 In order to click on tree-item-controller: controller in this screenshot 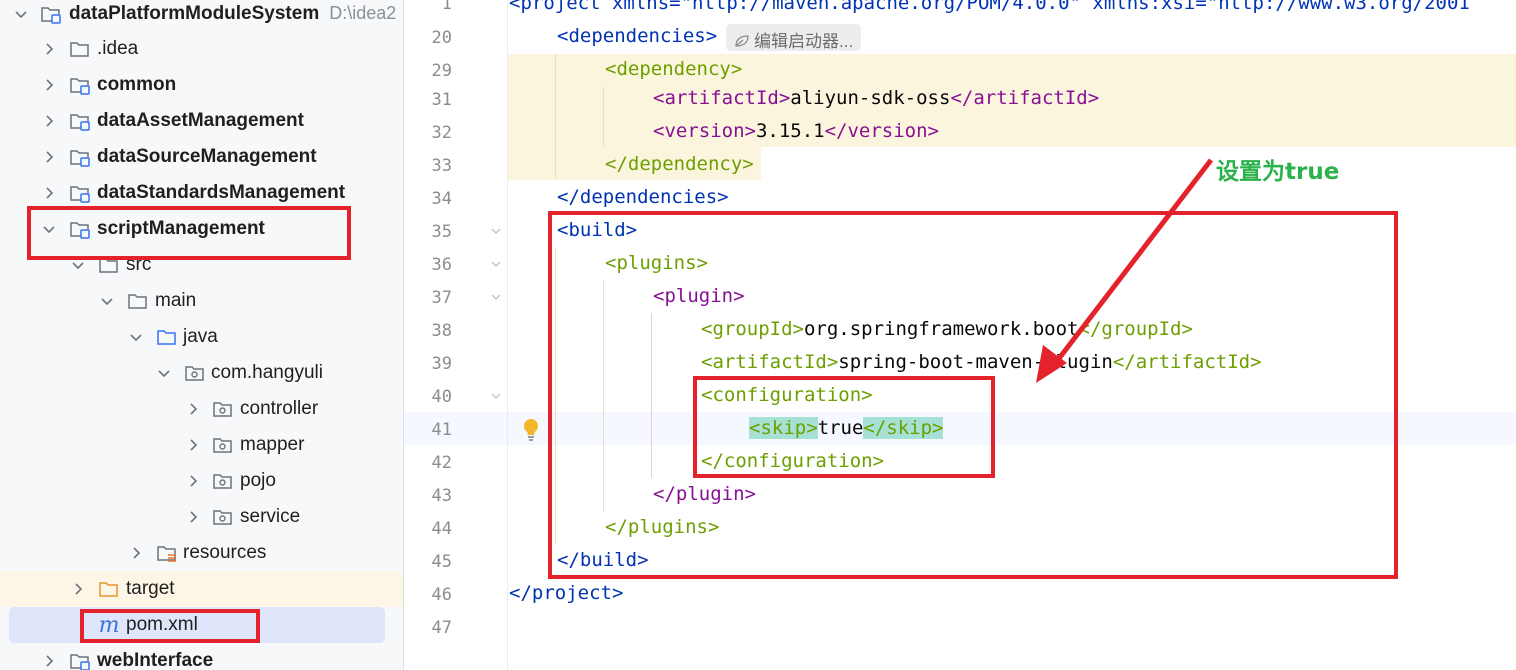, I will do `click(201, 409)`.